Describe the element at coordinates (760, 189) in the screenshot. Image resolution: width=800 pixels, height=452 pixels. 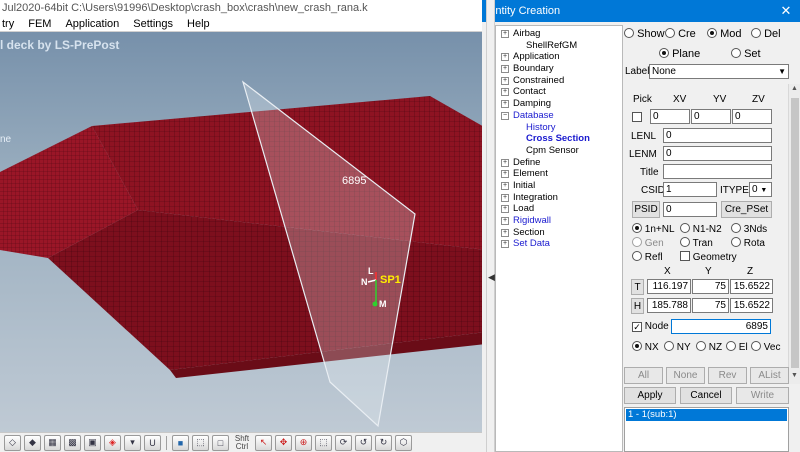
I see `itype-select: 0 ▼` at that location.